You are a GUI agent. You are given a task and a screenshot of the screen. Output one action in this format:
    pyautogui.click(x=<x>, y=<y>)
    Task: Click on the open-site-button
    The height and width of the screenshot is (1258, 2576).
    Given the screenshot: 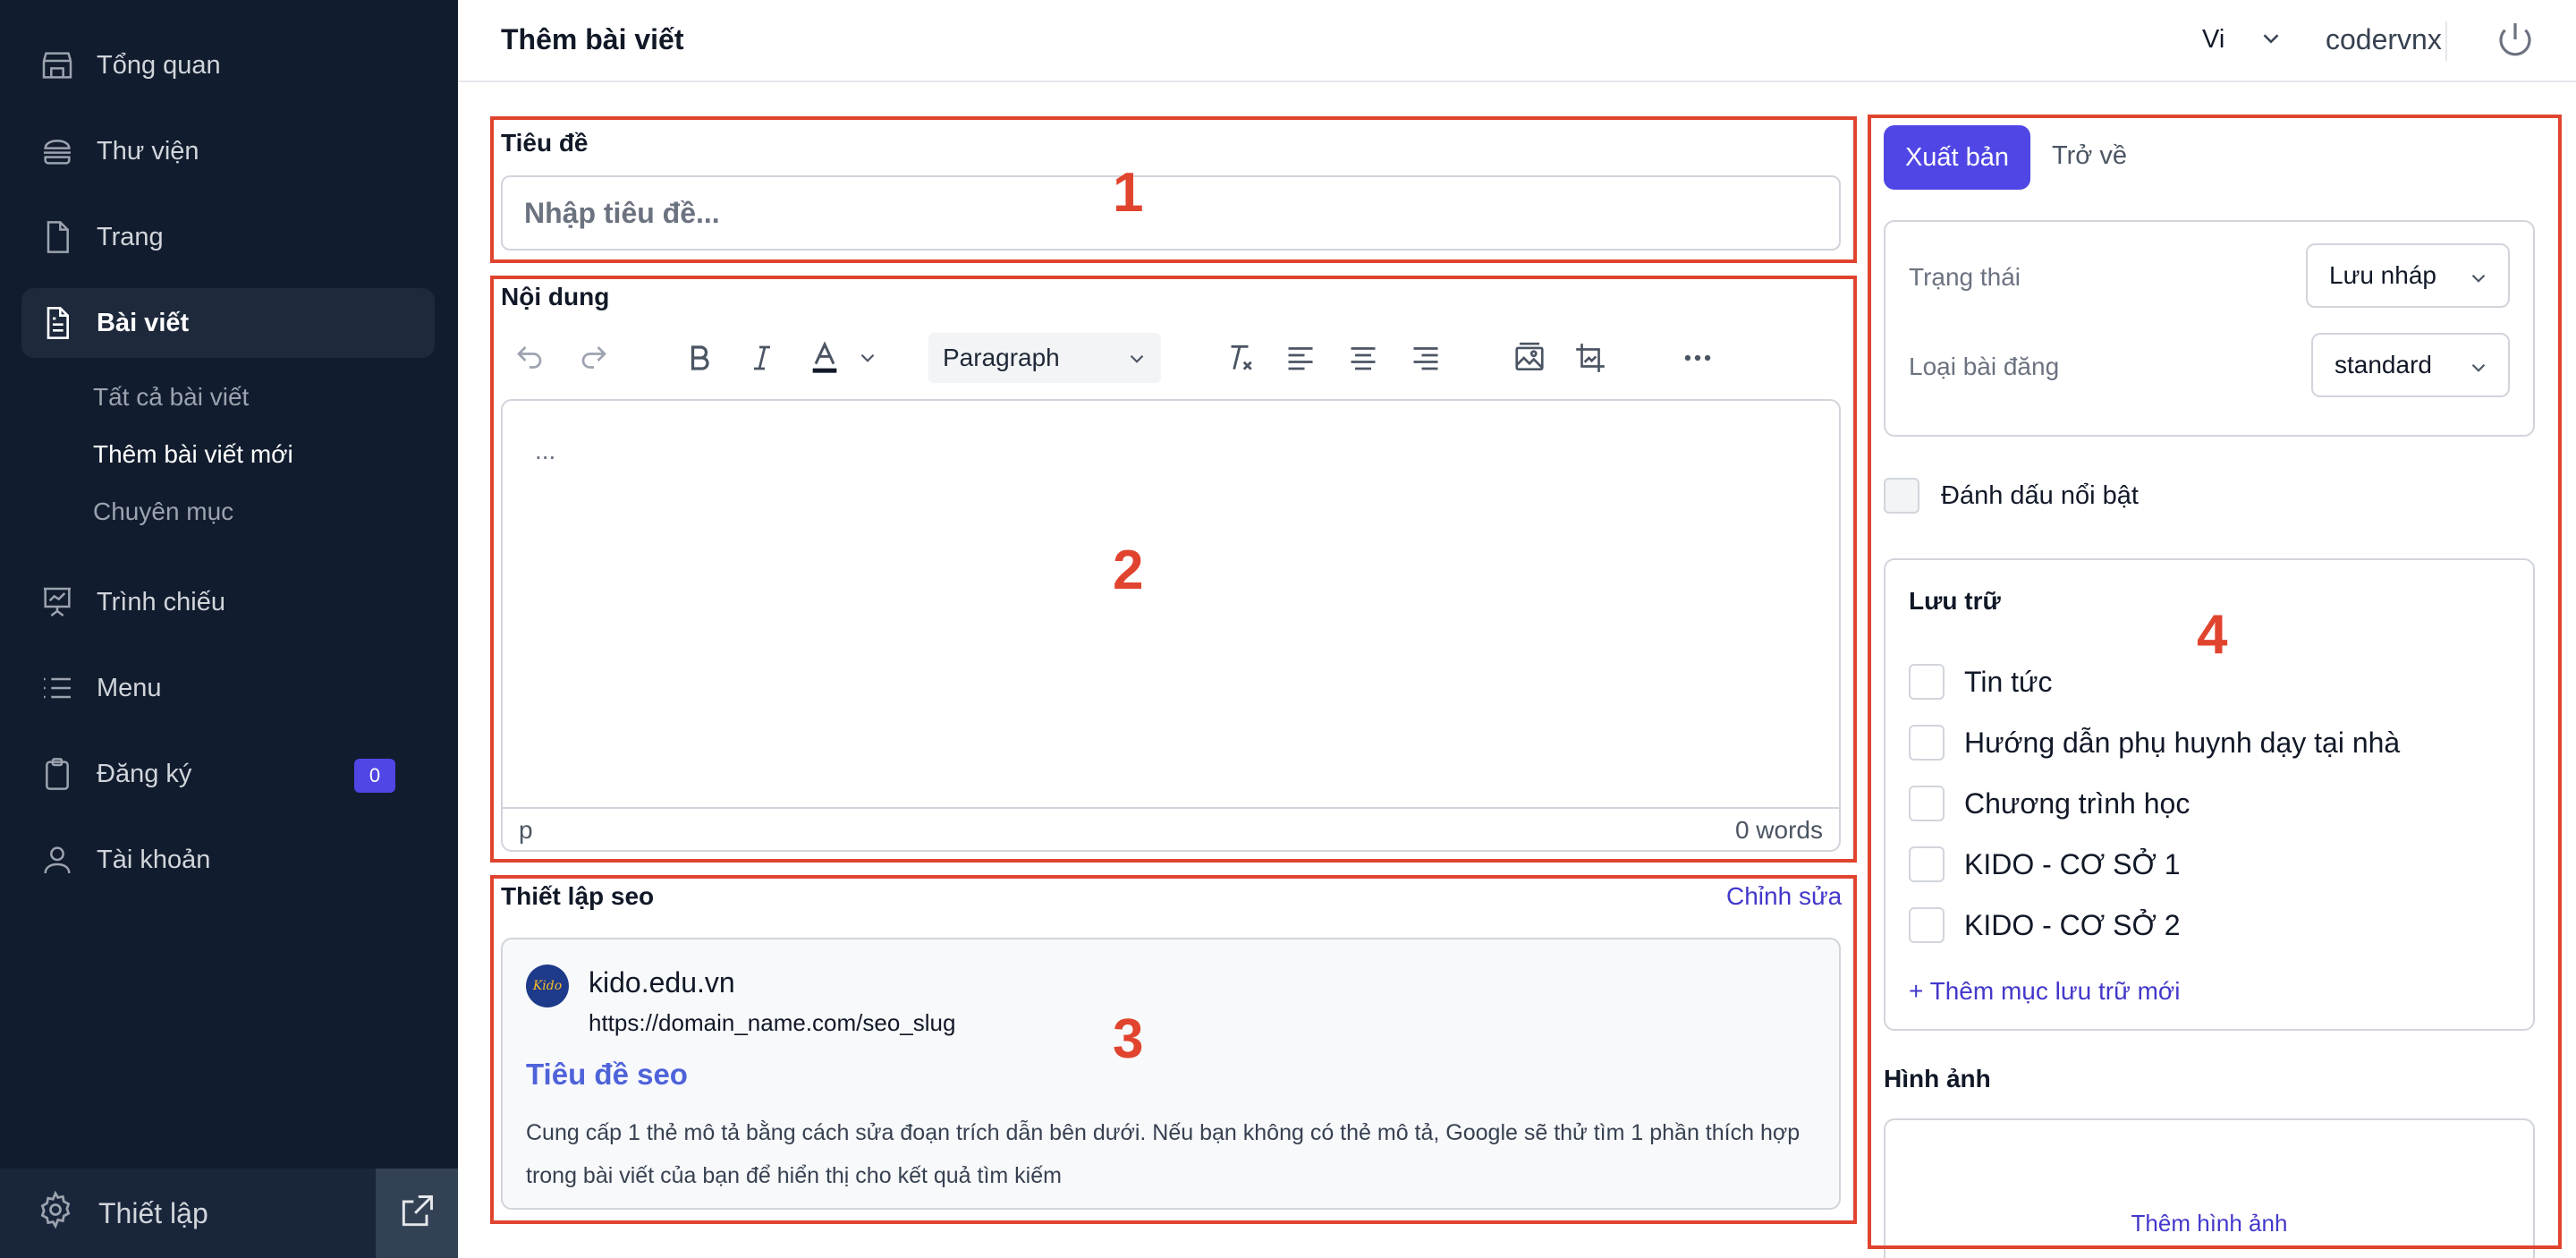 What is the action you would take?
    pyautogui.click(x=417, y=1213)
    